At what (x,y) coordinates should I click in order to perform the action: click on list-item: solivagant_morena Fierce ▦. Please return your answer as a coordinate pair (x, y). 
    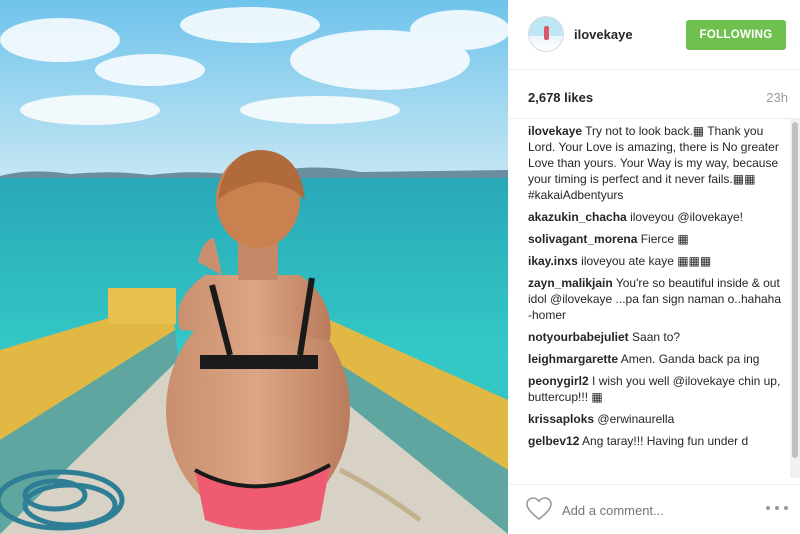
    Looking at the image, I should click on (656, 239).